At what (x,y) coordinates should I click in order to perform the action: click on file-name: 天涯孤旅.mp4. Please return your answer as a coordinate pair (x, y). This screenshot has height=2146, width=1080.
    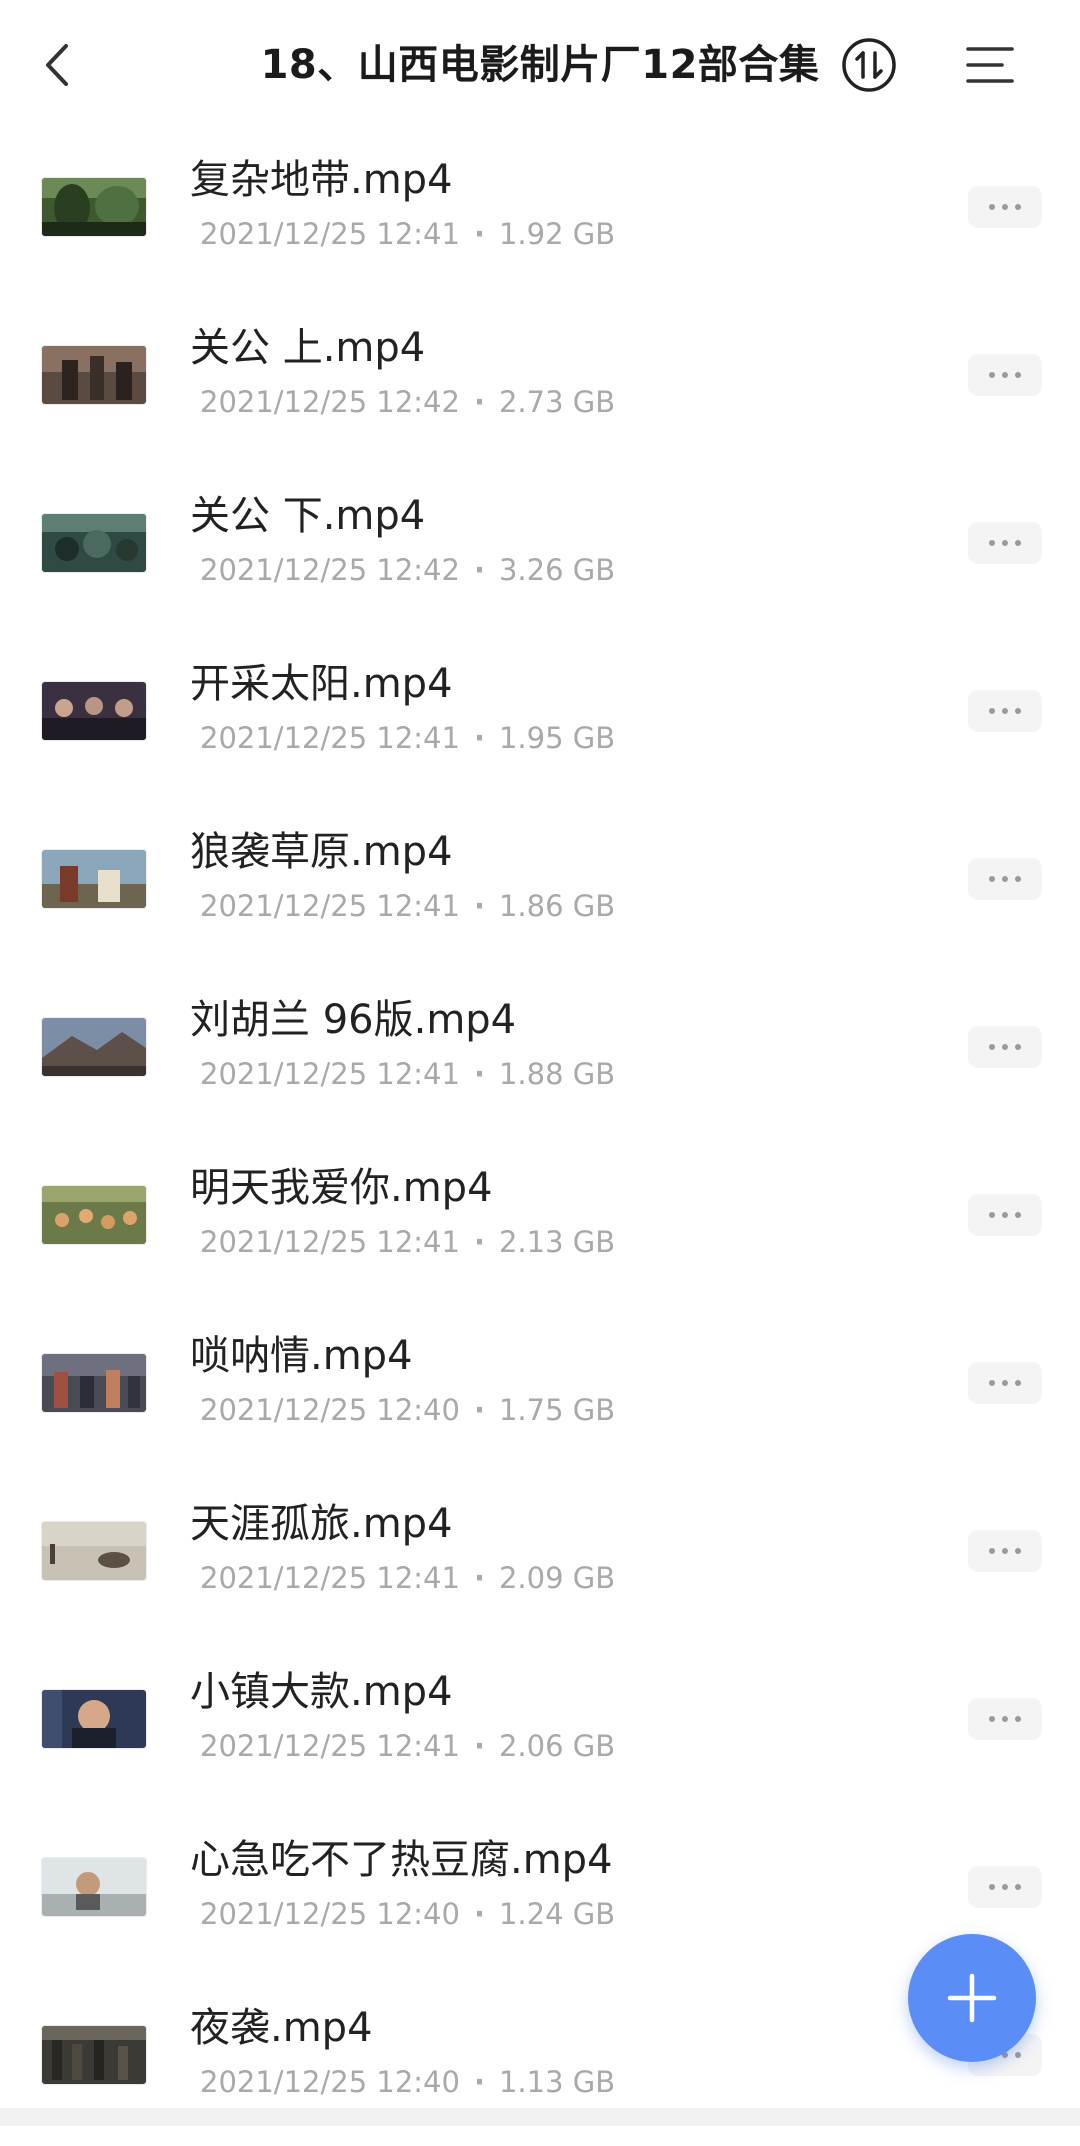
    Looking at the image, I should click on (321, 1524).